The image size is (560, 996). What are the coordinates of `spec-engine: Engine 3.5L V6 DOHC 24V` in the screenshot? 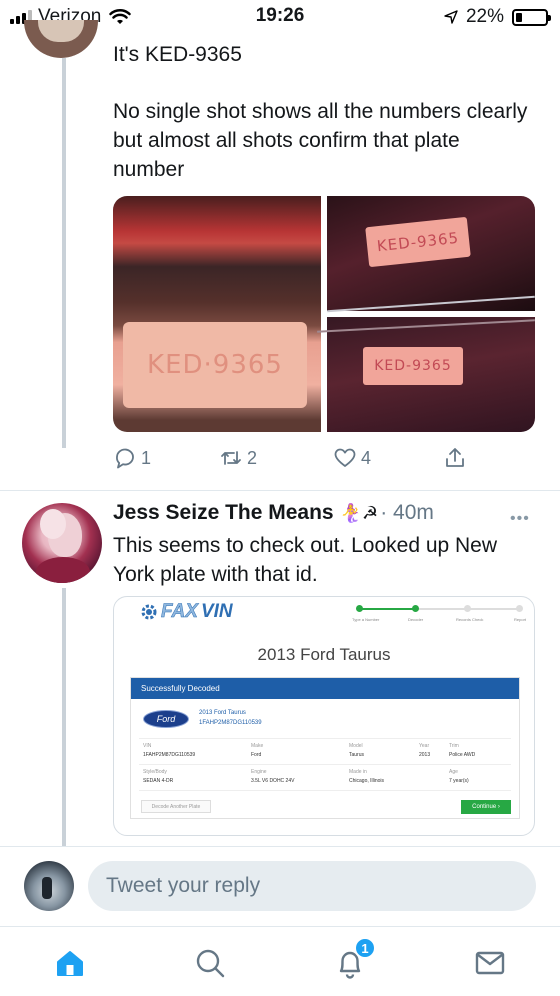 It's located at (273, 776).